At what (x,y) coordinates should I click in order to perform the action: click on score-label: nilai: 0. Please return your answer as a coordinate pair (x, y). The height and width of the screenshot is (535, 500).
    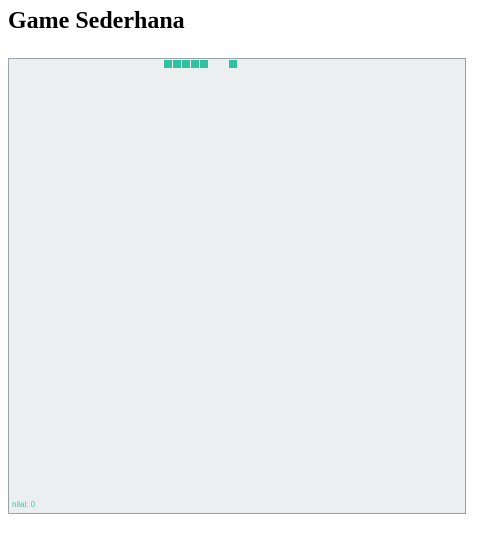
    Looking at the image, I should click on (24, 504).